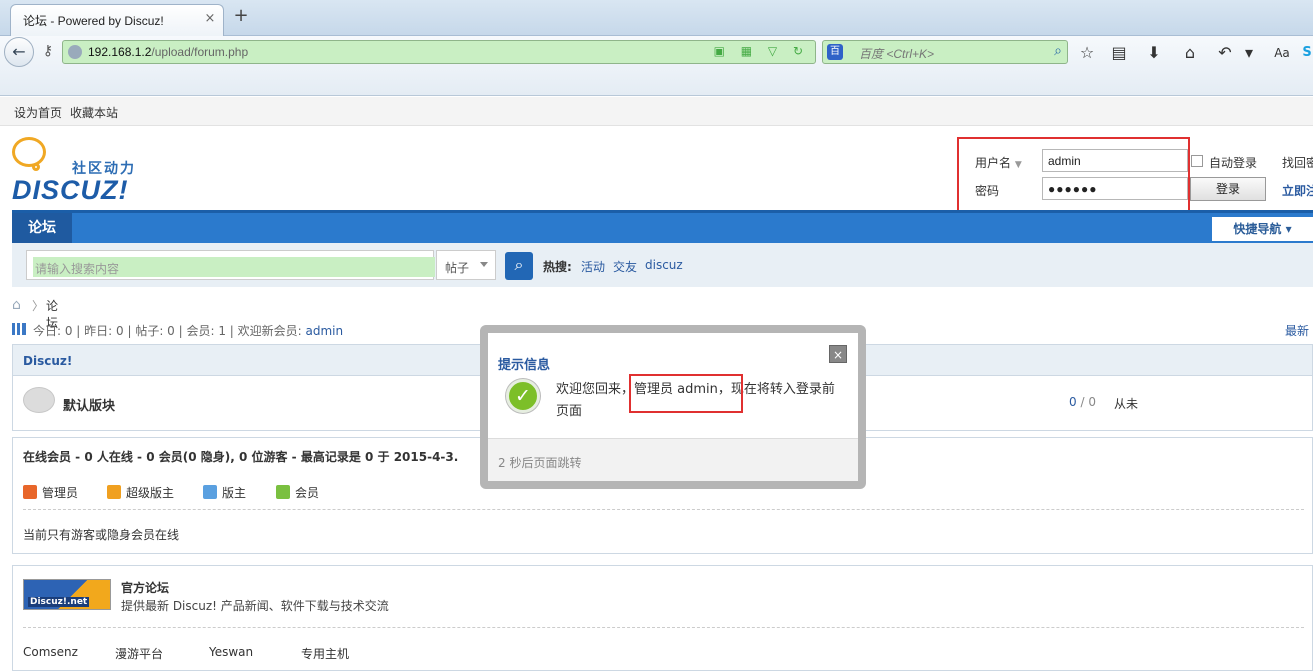 The width and height of the screenshot is (1313, 672). What do you see at coordinates (1018, 165) in the screenshot?
I see `username-dropdown-icon: ▼` at bounding box center [1018, 165].